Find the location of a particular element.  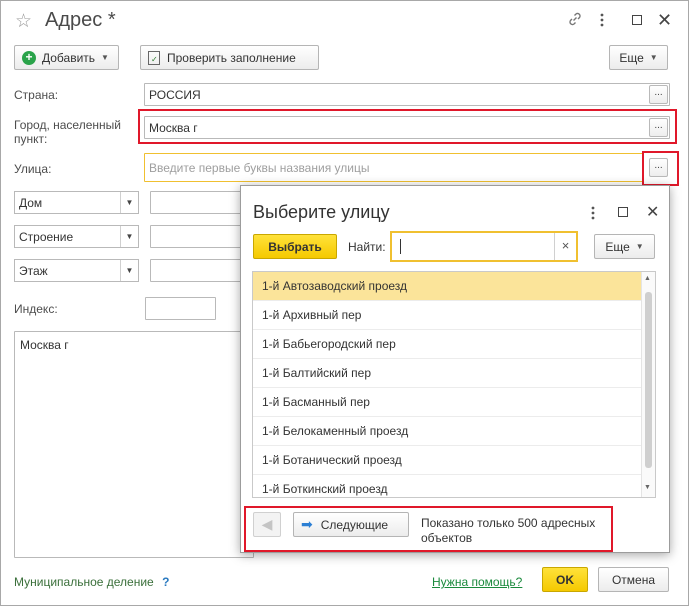

building-number-field is located at coordinates (197, 236).